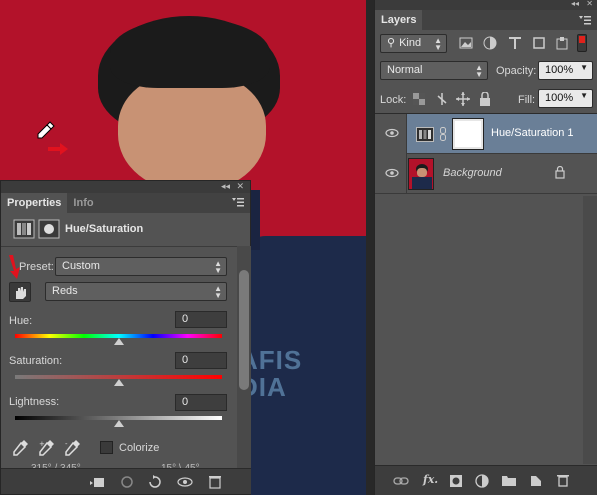 This screenshot has width=597, height=495. I want to click on hue-saturation-layer-icon, so click(425, 134).